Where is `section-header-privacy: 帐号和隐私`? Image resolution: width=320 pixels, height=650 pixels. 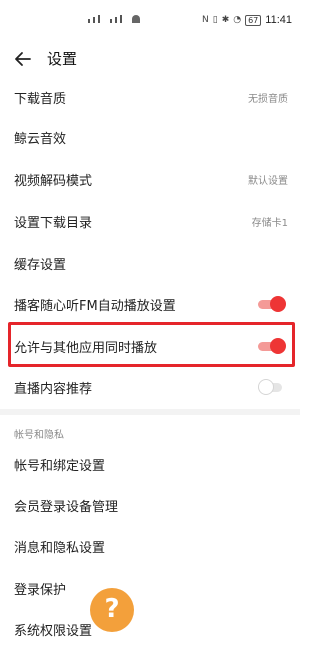
section-header-privacy: 帐号和隐私 is located at coordinates (39, 435).